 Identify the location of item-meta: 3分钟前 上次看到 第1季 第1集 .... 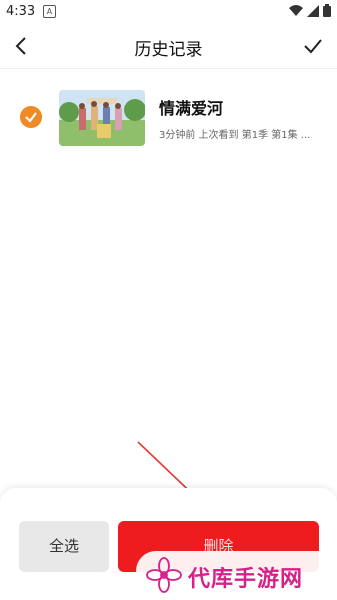
(235, 135).